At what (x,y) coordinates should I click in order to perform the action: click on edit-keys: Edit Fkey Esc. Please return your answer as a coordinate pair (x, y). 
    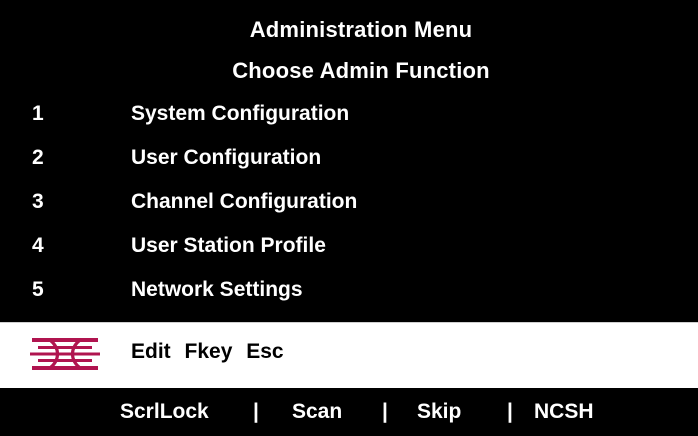
    Looking at the image, I should click on (211, 352).